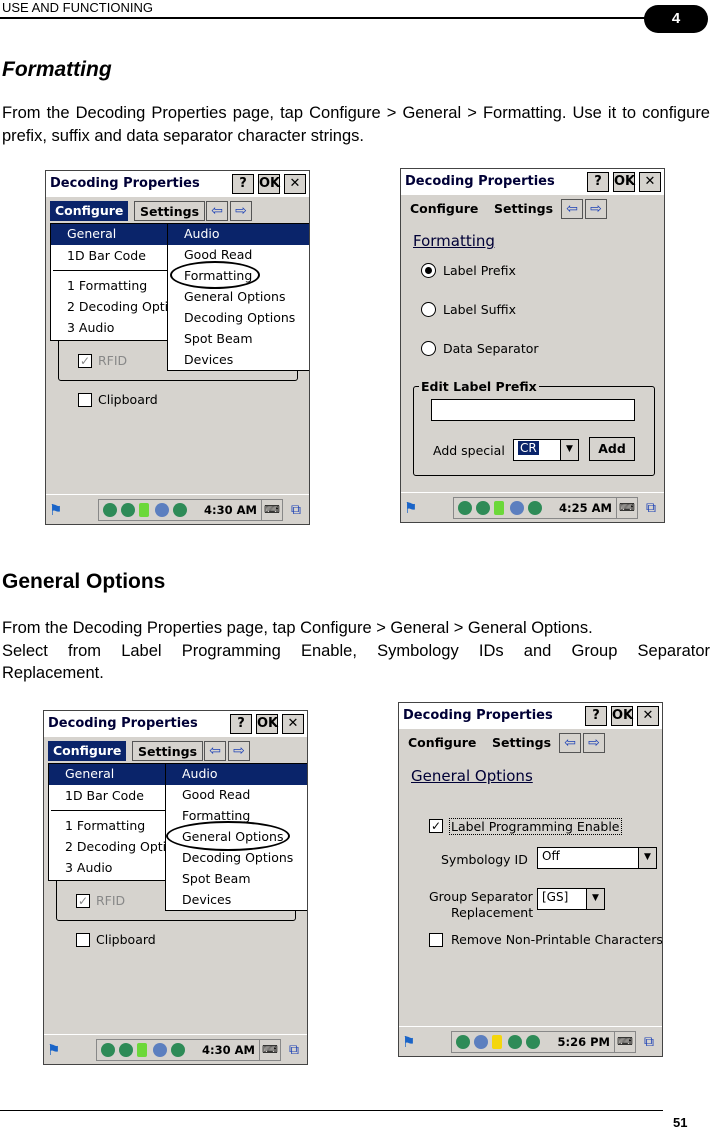  Describe the element at coordinates (492, 912) in the screenshot. I see `replacement-label: Replacement` at that location.